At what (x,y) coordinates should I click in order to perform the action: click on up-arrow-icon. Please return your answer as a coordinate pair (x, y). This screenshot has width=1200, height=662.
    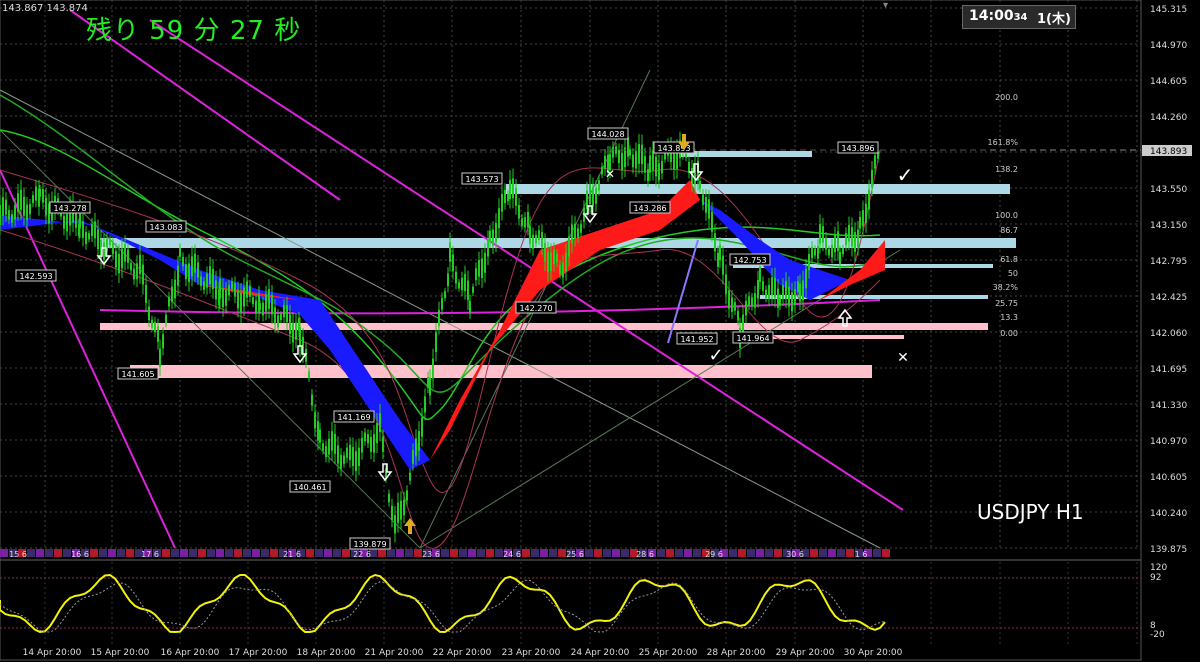
    Looking at the image, I should click on (410, 526).